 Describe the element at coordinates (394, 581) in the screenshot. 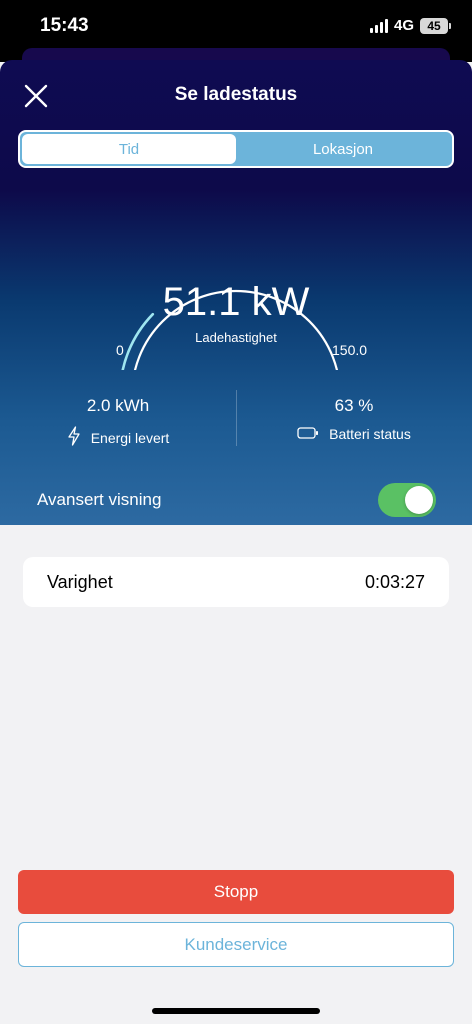

I see `duration-value: 0:03:27` at that location.